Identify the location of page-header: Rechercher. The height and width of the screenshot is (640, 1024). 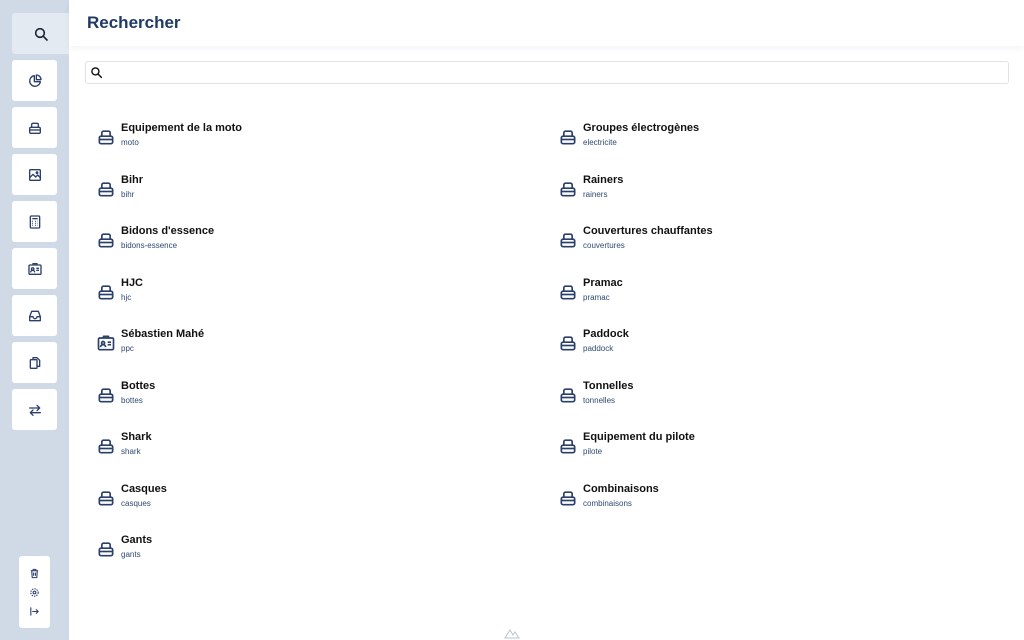
(546, 23).